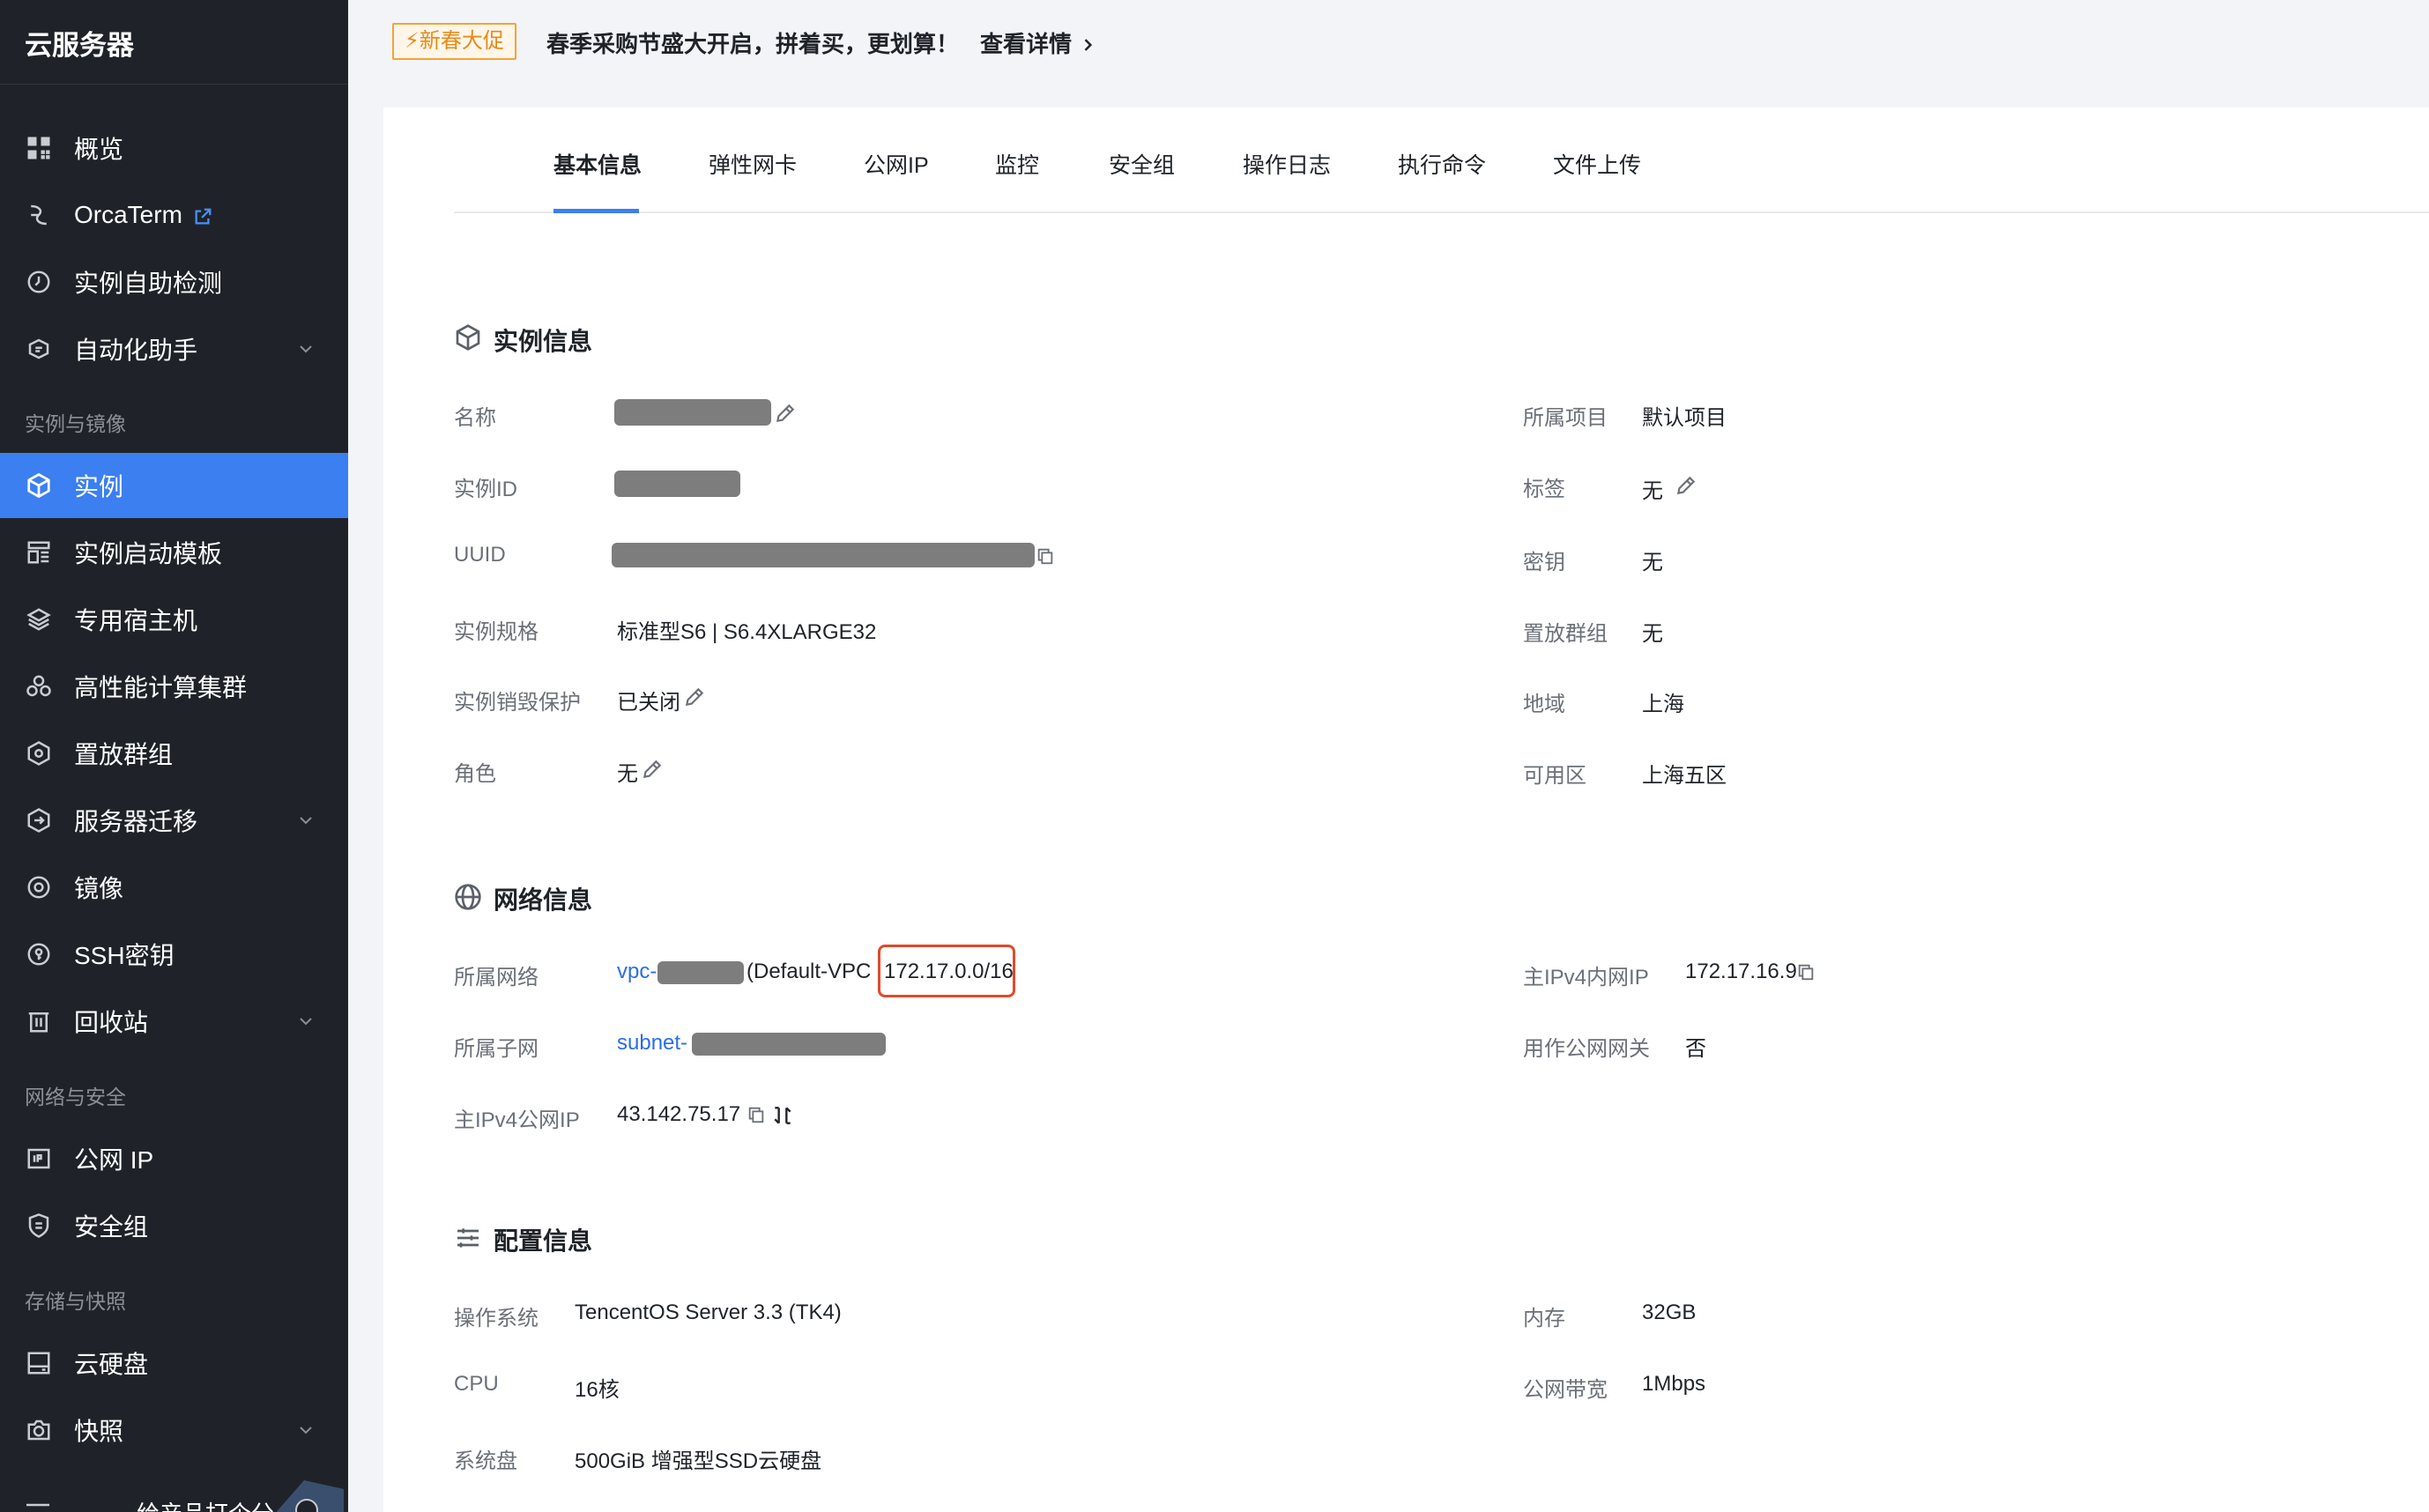 The image size is (2429, 1512). I want to click on section-title-instance: 实例信息, so click(543, 341).